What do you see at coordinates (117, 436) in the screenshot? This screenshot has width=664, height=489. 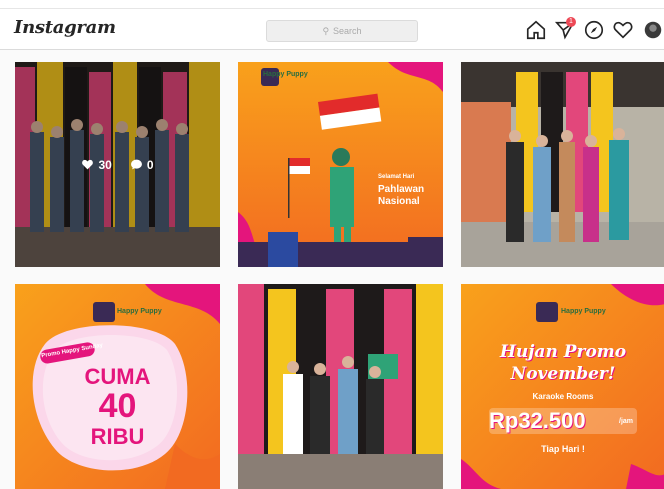 I see `promo-line-ribu: RIBU` at bounding box center [117, 436].